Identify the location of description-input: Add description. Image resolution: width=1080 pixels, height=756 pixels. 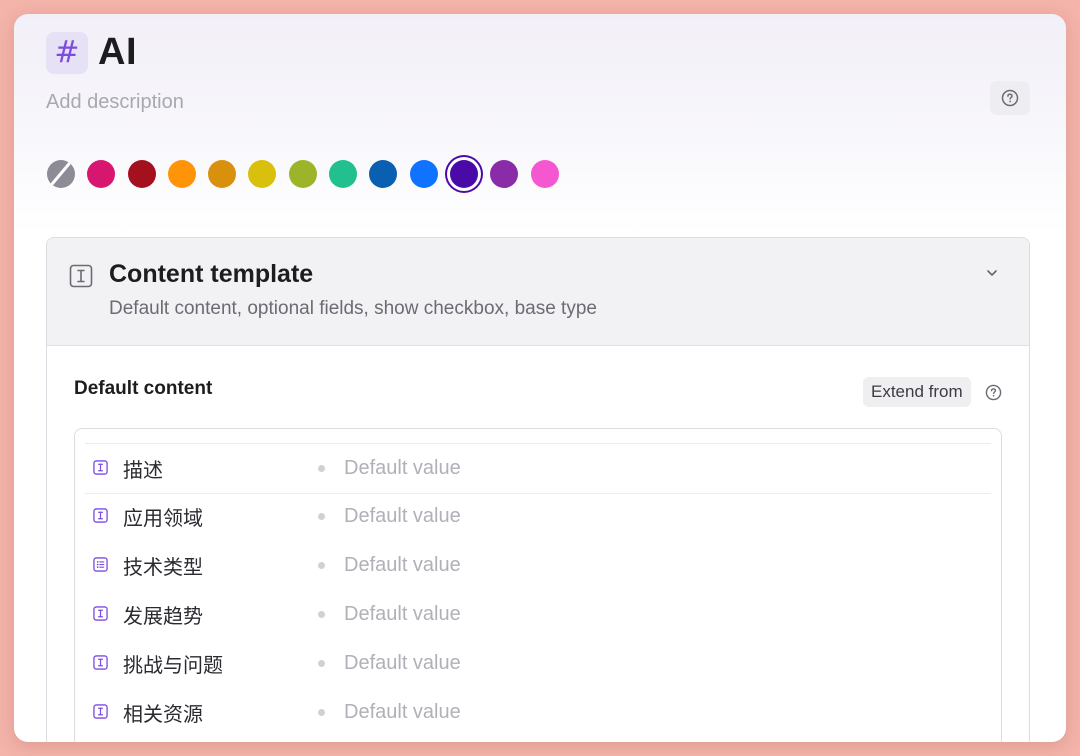
(115, 102).